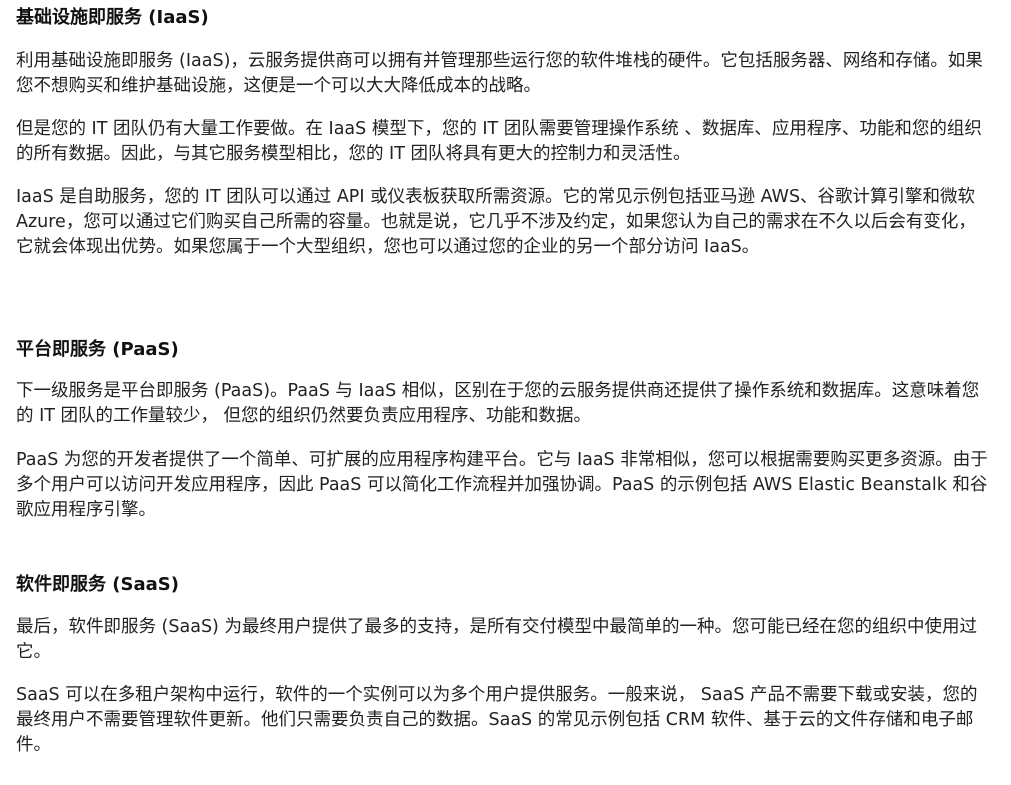 This screenshot has height=785, width=1011. Describe the element at coordinates (97, 584) in the screenshot. I see `section-title-saas: 软件即服务 (SaaS)` at that location.